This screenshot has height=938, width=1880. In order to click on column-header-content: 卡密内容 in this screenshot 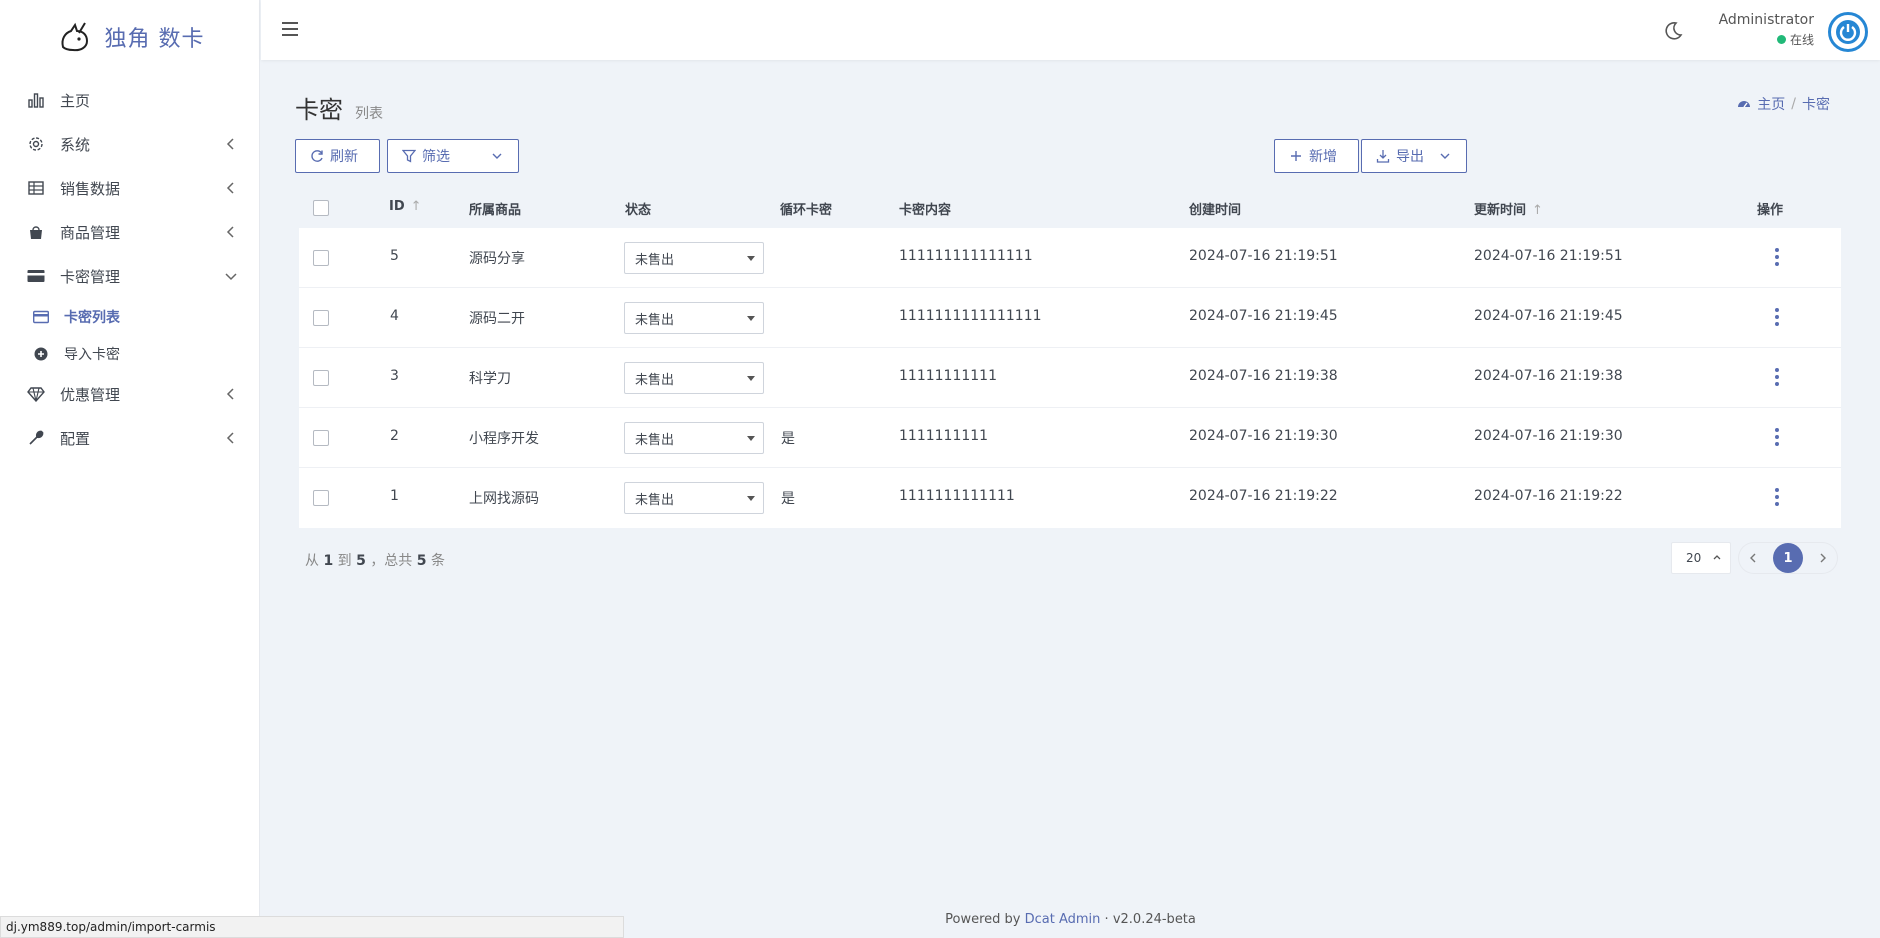, I will do `click(925, 210)`.